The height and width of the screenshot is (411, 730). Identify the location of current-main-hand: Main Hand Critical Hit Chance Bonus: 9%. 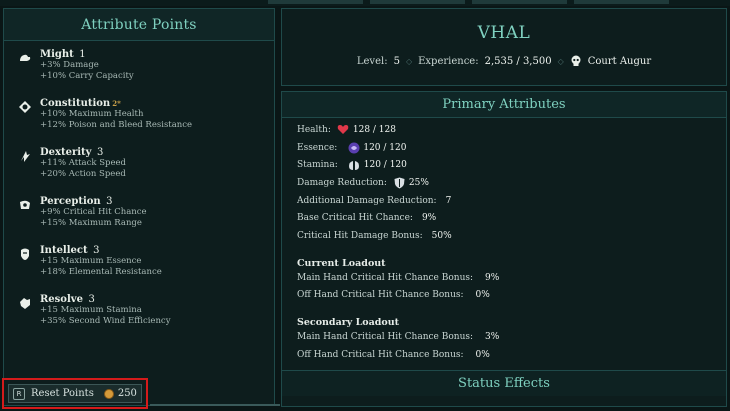
(398, 278).